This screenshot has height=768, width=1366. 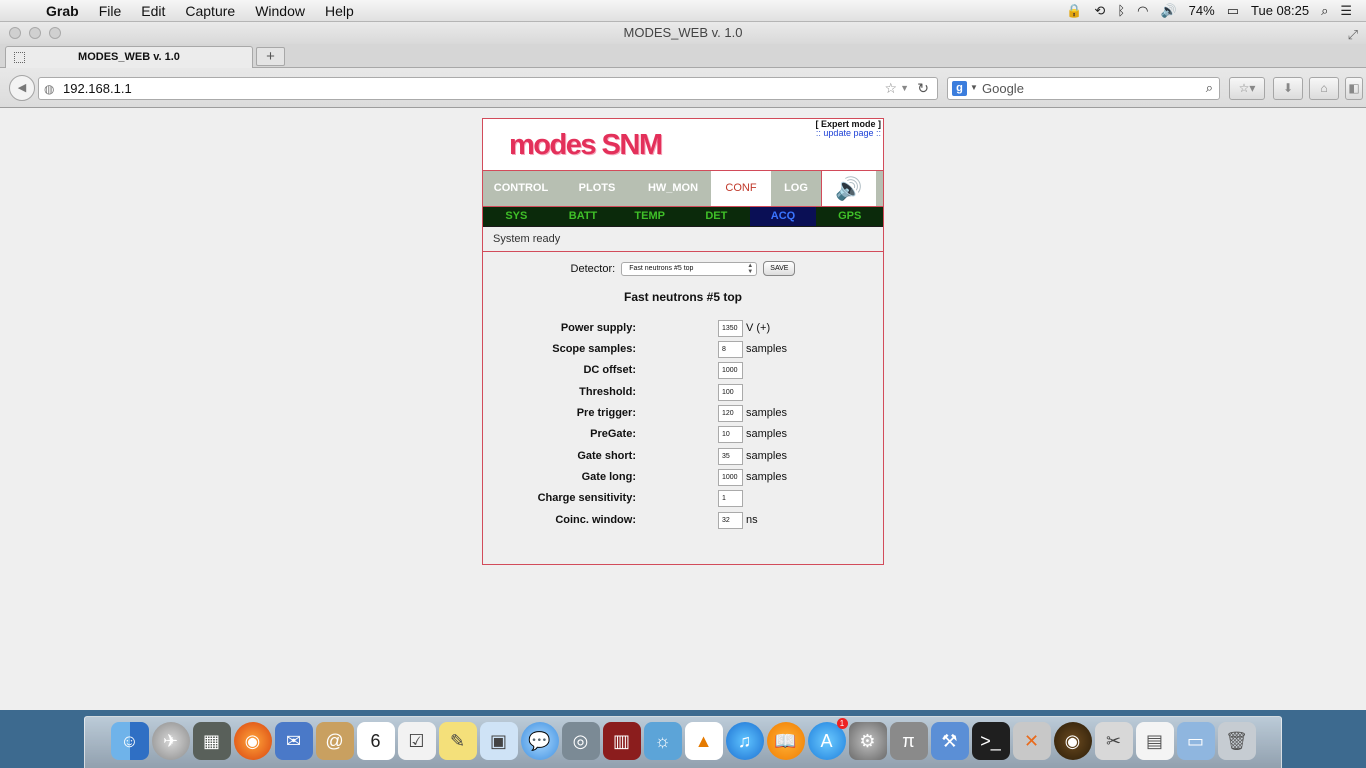 I want to click on charge-sensitivity-input, so click(x=730, y=498).